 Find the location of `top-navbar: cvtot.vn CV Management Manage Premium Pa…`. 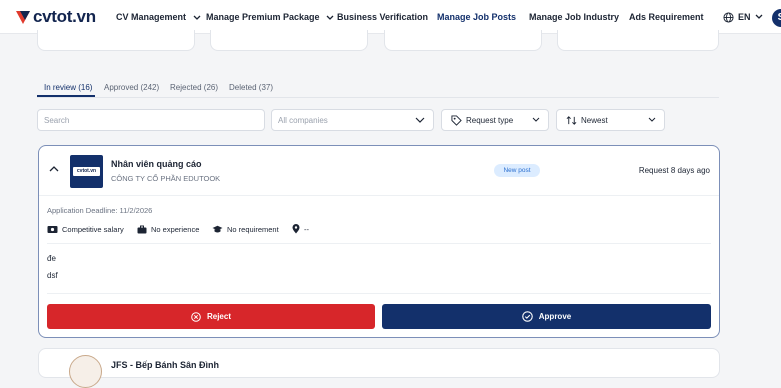

top-navbar: cvtot.vn CV Management Manage Premium Pa… is located at coordinates (390, 17).